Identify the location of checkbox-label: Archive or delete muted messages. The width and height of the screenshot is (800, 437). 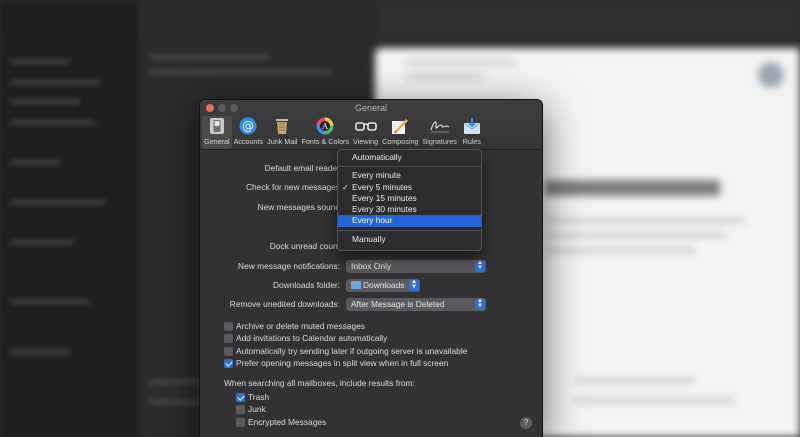
(300, 326).